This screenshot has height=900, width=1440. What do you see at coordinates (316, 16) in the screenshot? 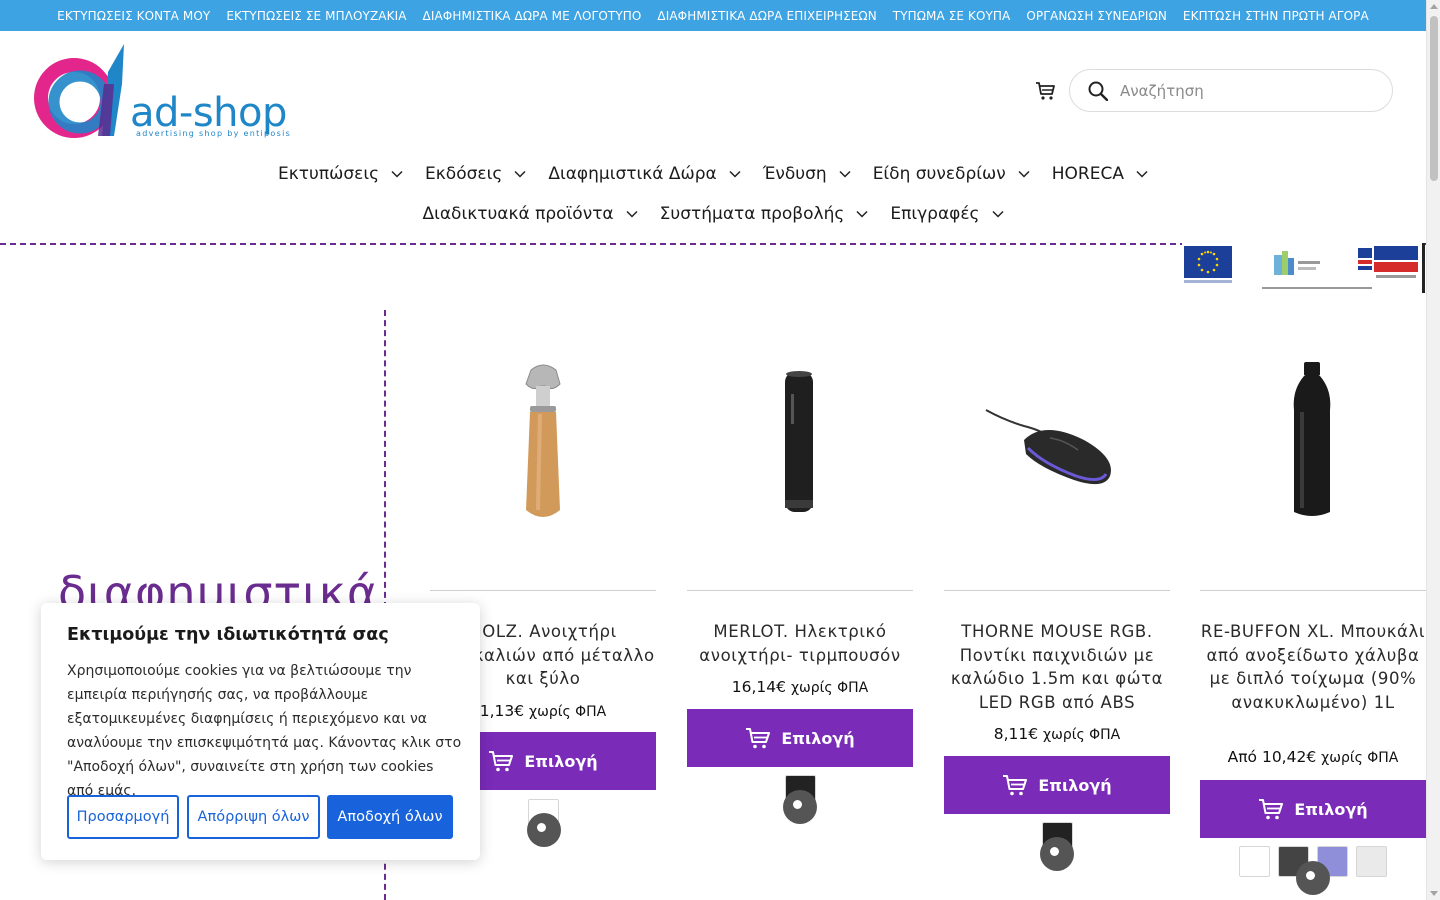
I see `top-link-tshirt-prints: ΕΚΤΥΠΩΣΕΙΣ ΣΕ ΜΠΛΟΥΖΑΚΙΑ` at bounding box center [316, 16].